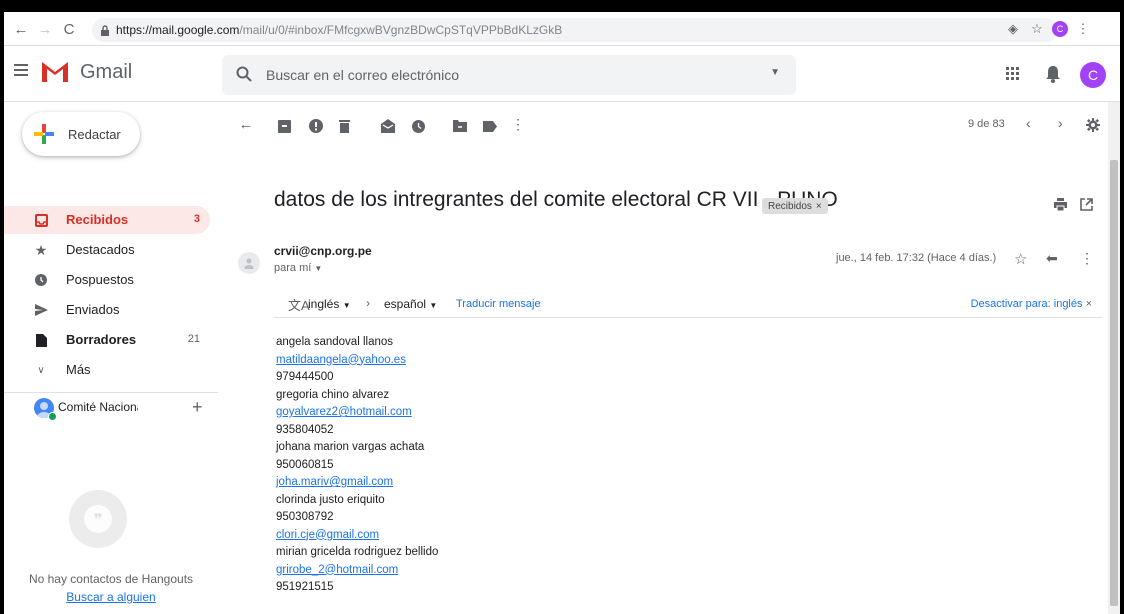 Image resolution: width=1124 pixels, height=614 pixels. Describe the element at coordinates (1060, 204) in the screenshot. I see `print-icon` at that location.